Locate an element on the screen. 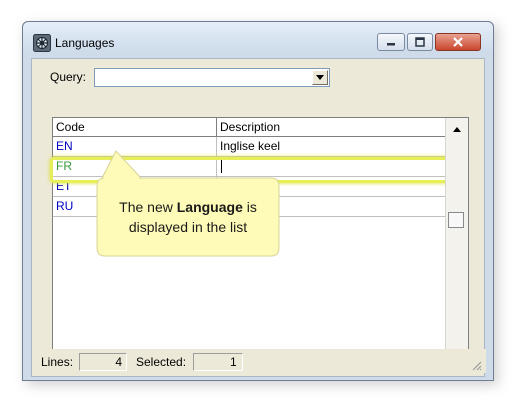 Image resolution: width=515 pixels, height=405 pixels. selected-label: Selected: is located at coordinates (161, 362).